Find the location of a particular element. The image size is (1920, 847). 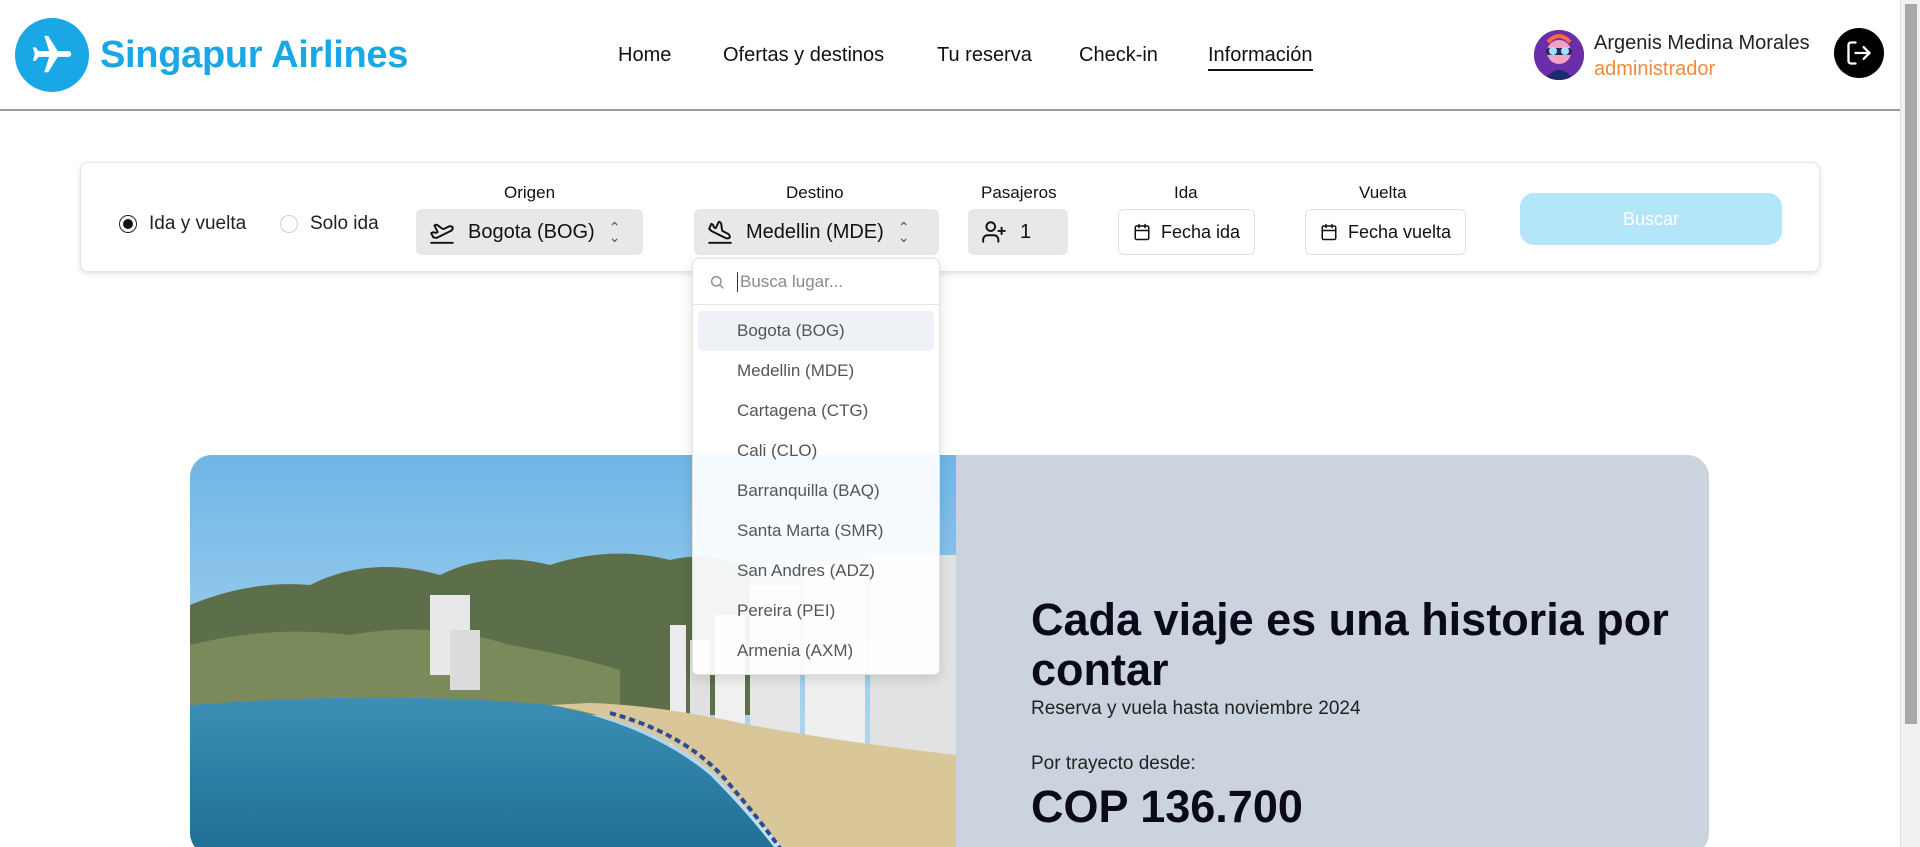

destination-value: Medellin (MDE) is located at coordinates (815, 231).